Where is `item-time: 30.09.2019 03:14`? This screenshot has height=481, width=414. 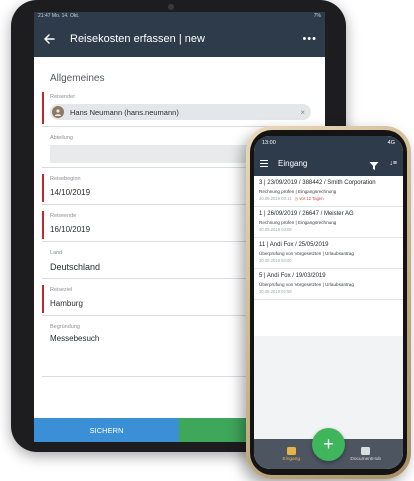
item-time: 30.09.2019 03:14 is located at coordinates (275, 198).